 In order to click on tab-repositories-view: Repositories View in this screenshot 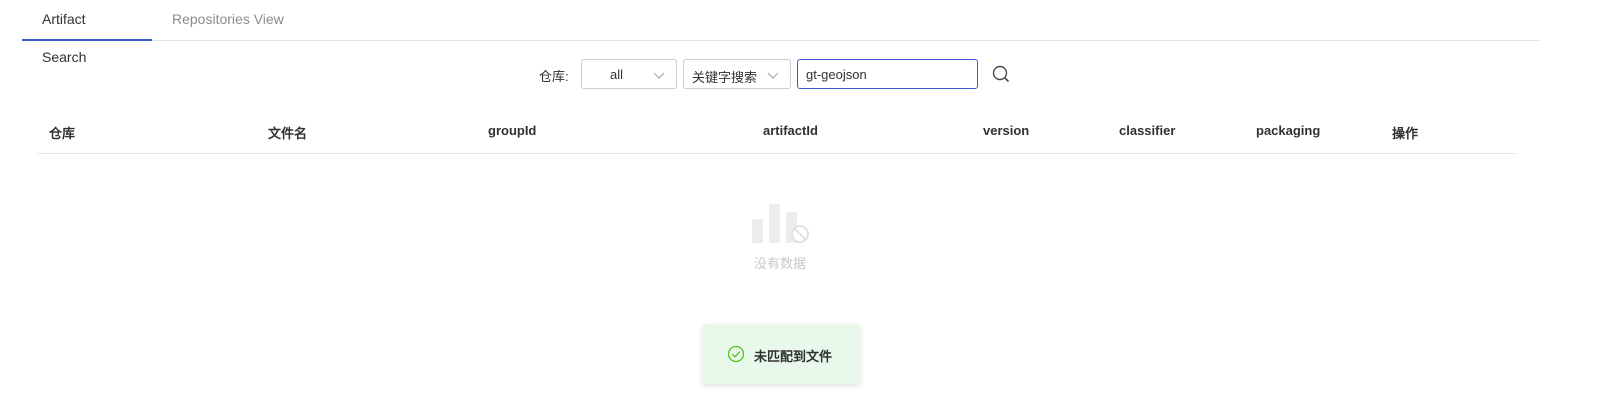, I will do `click(228, 19)`.